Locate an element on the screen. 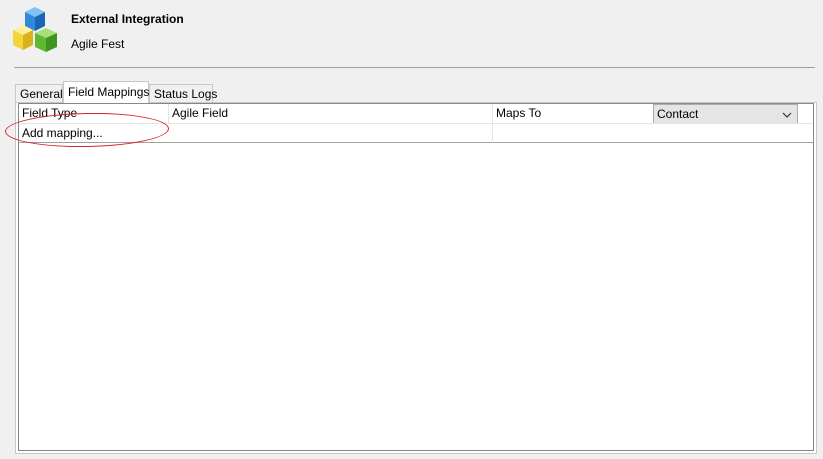  tab-status-logs: Status Logs is located at coordinates (183, 93).